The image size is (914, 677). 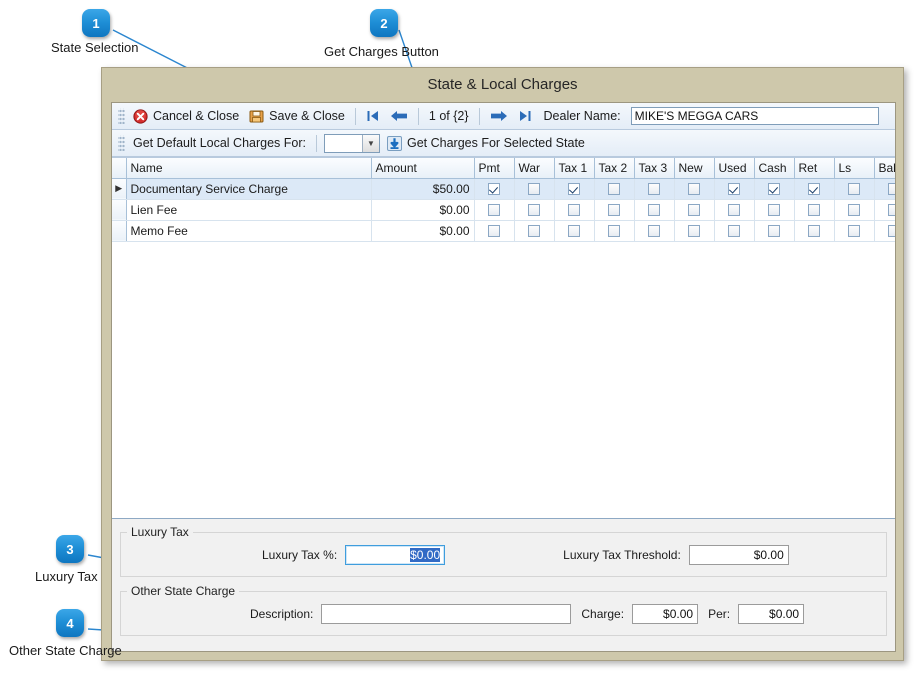 I want to click on previous-record-button, so click(x=399, y=116).